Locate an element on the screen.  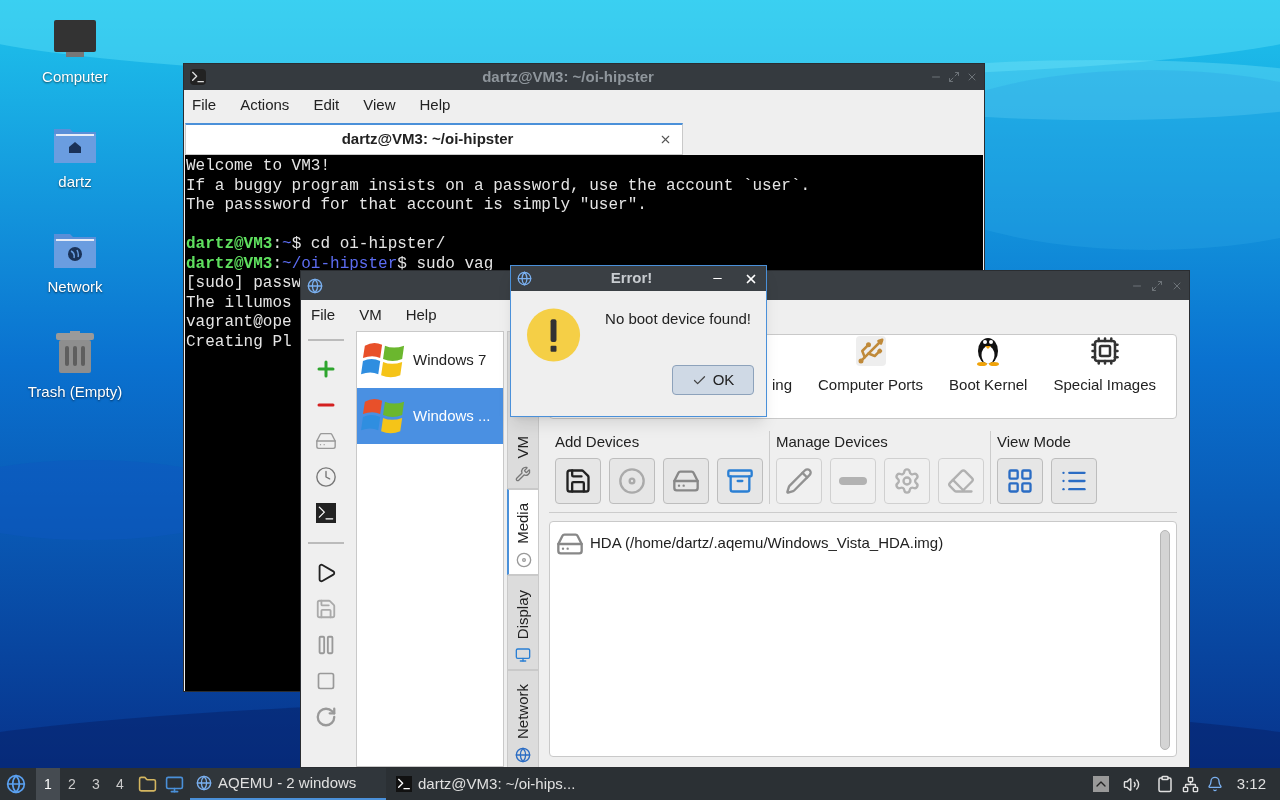
volume-icon is located at coordinates (1131, 784).